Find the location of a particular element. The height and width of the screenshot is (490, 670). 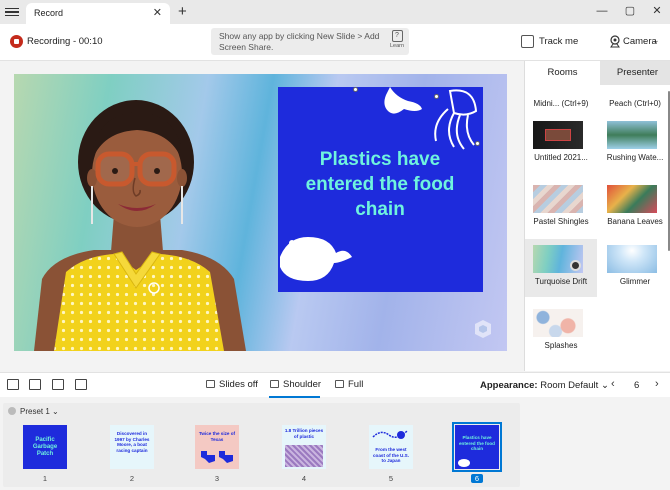

room-item: Splashes is located at coordinates (561, 332).